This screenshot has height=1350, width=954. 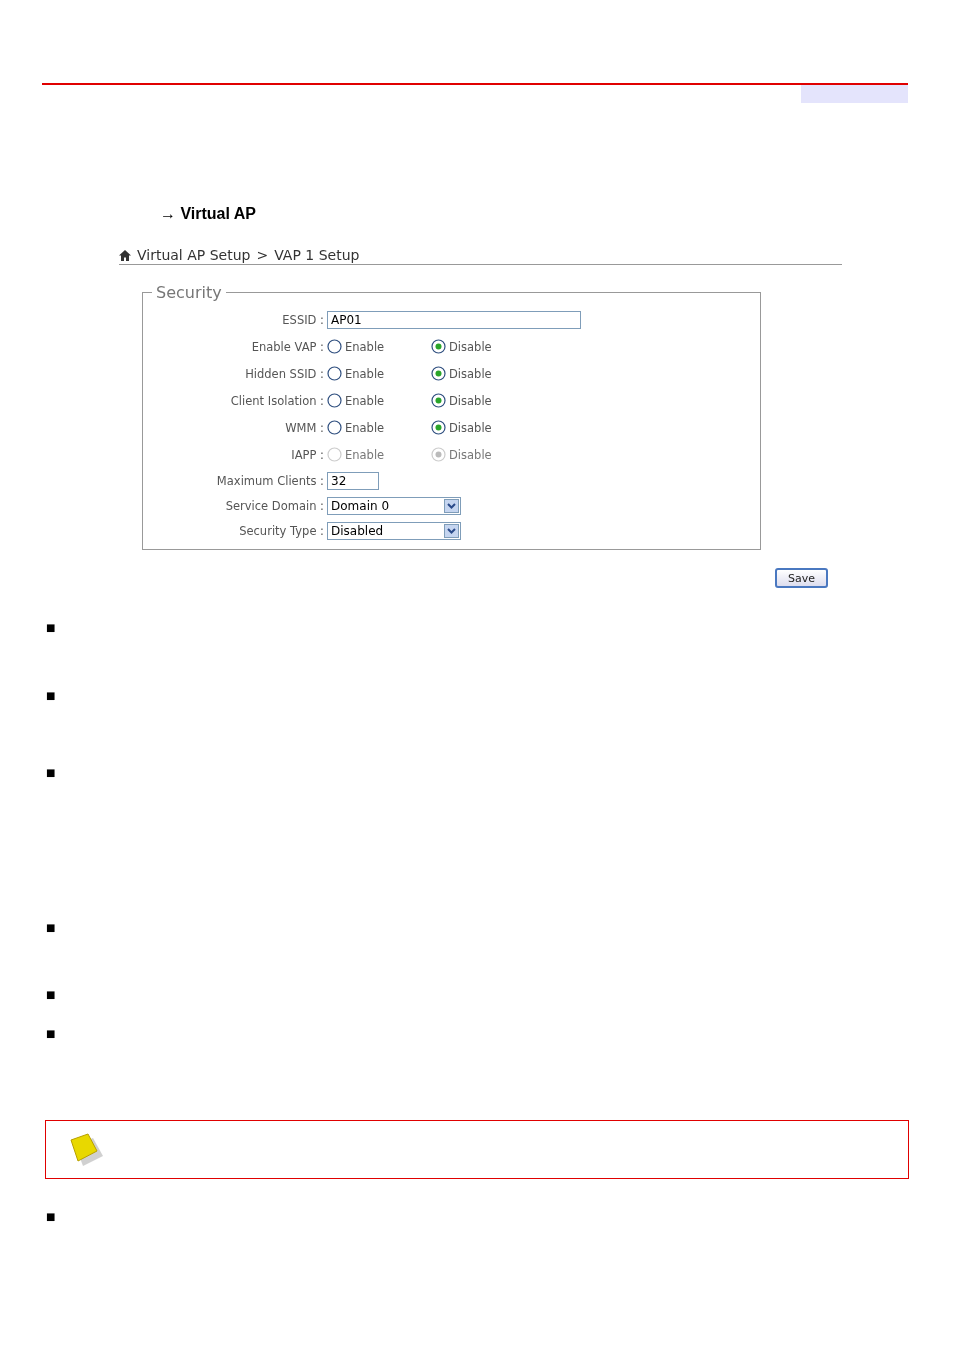 What do you see at coordinates (270, 480) in the screenshot?
I see `field-label: Maximum Clients :` at bounding box center [270, 480].